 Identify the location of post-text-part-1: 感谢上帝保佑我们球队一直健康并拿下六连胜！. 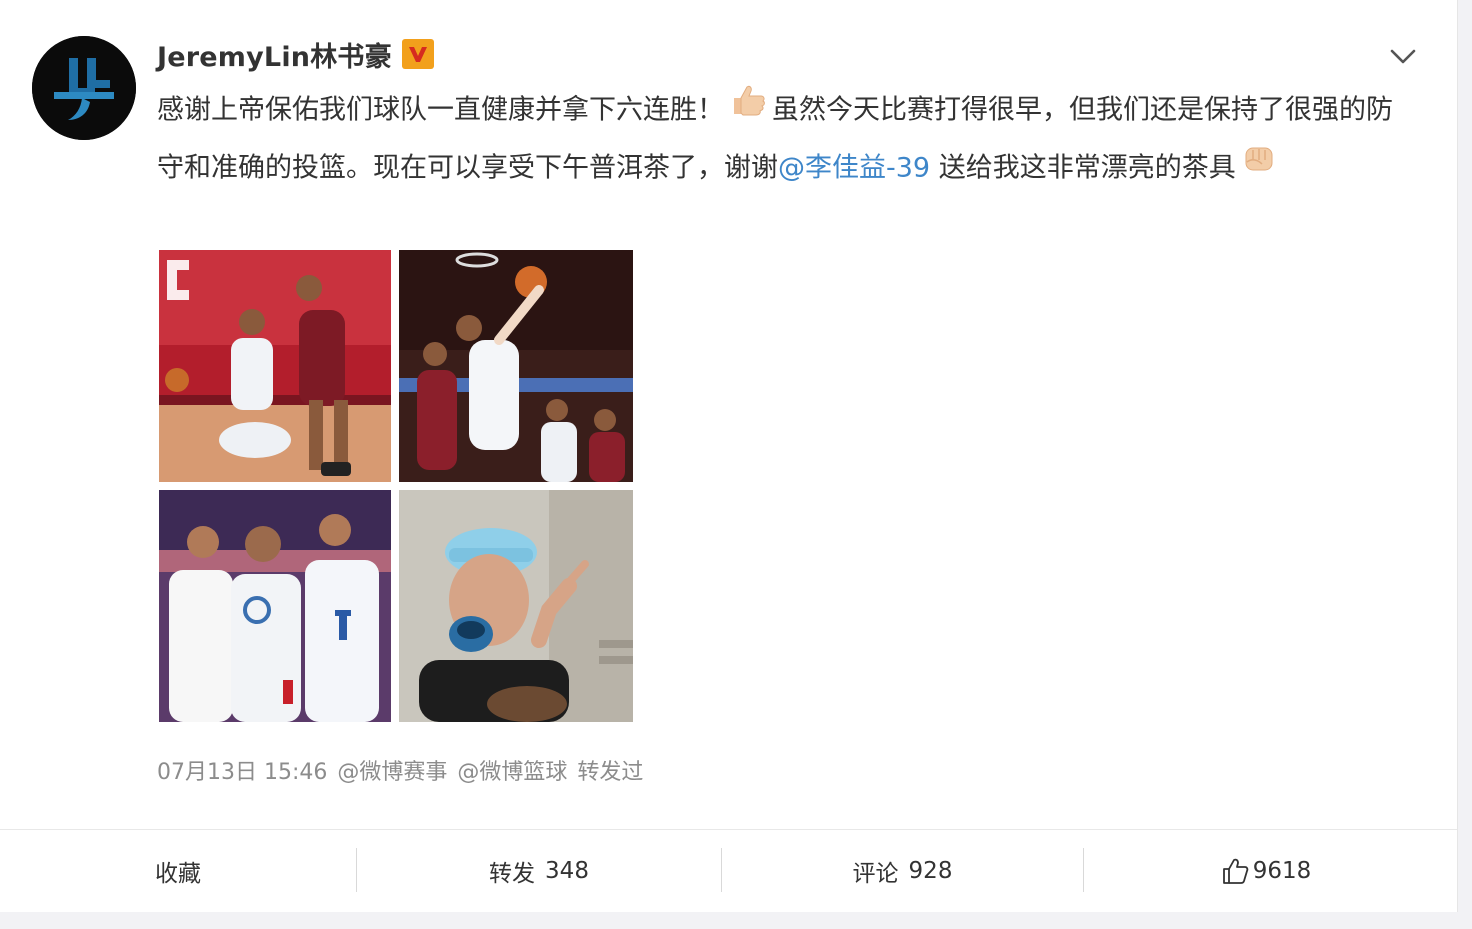
(440, 110).